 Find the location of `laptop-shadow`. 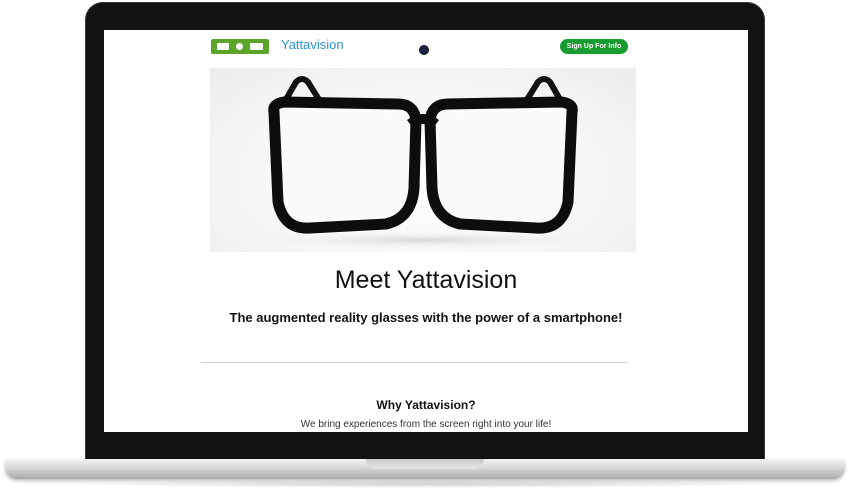

laptop-shadow is located at coordinates (425, 484).